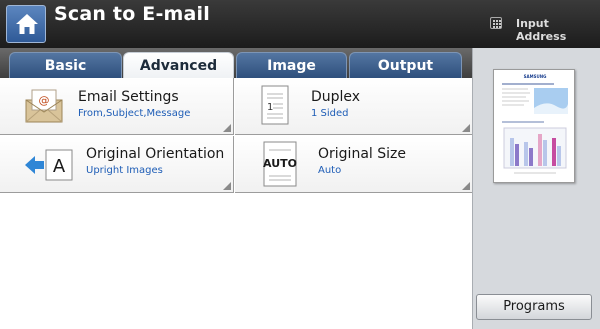 This screenshot has height=329, width=600. I want to click on svg-text: AUTO, so click(280, 163).